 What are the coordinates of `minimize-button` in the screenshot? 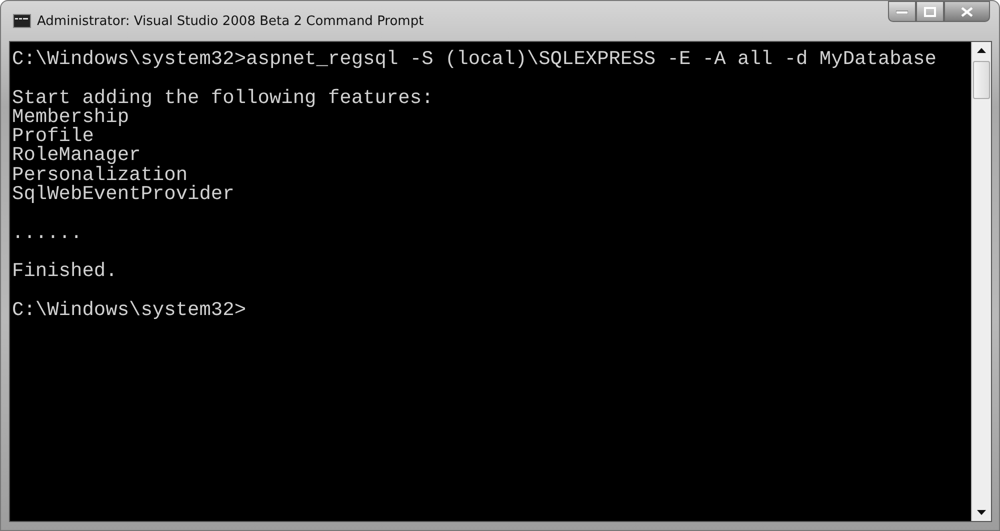 It's located at (902, 11).